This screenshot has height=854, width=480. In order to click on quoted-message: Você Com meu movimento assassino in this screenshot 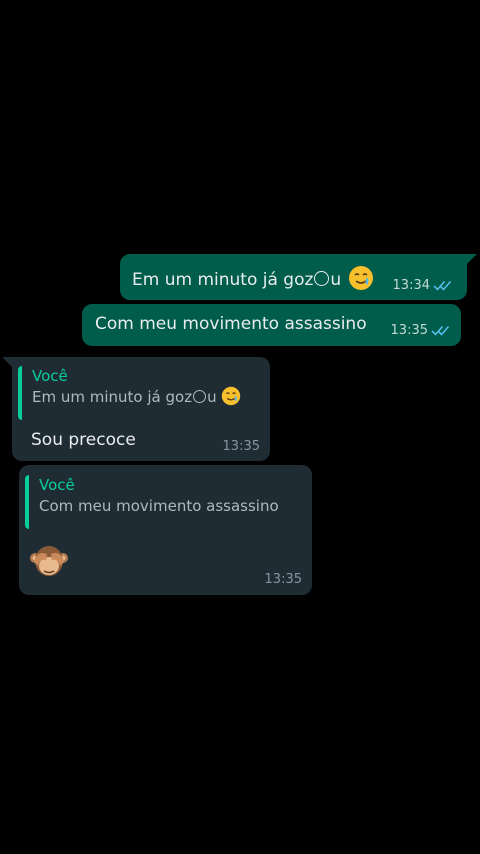, I will do `click(164, 502)`.